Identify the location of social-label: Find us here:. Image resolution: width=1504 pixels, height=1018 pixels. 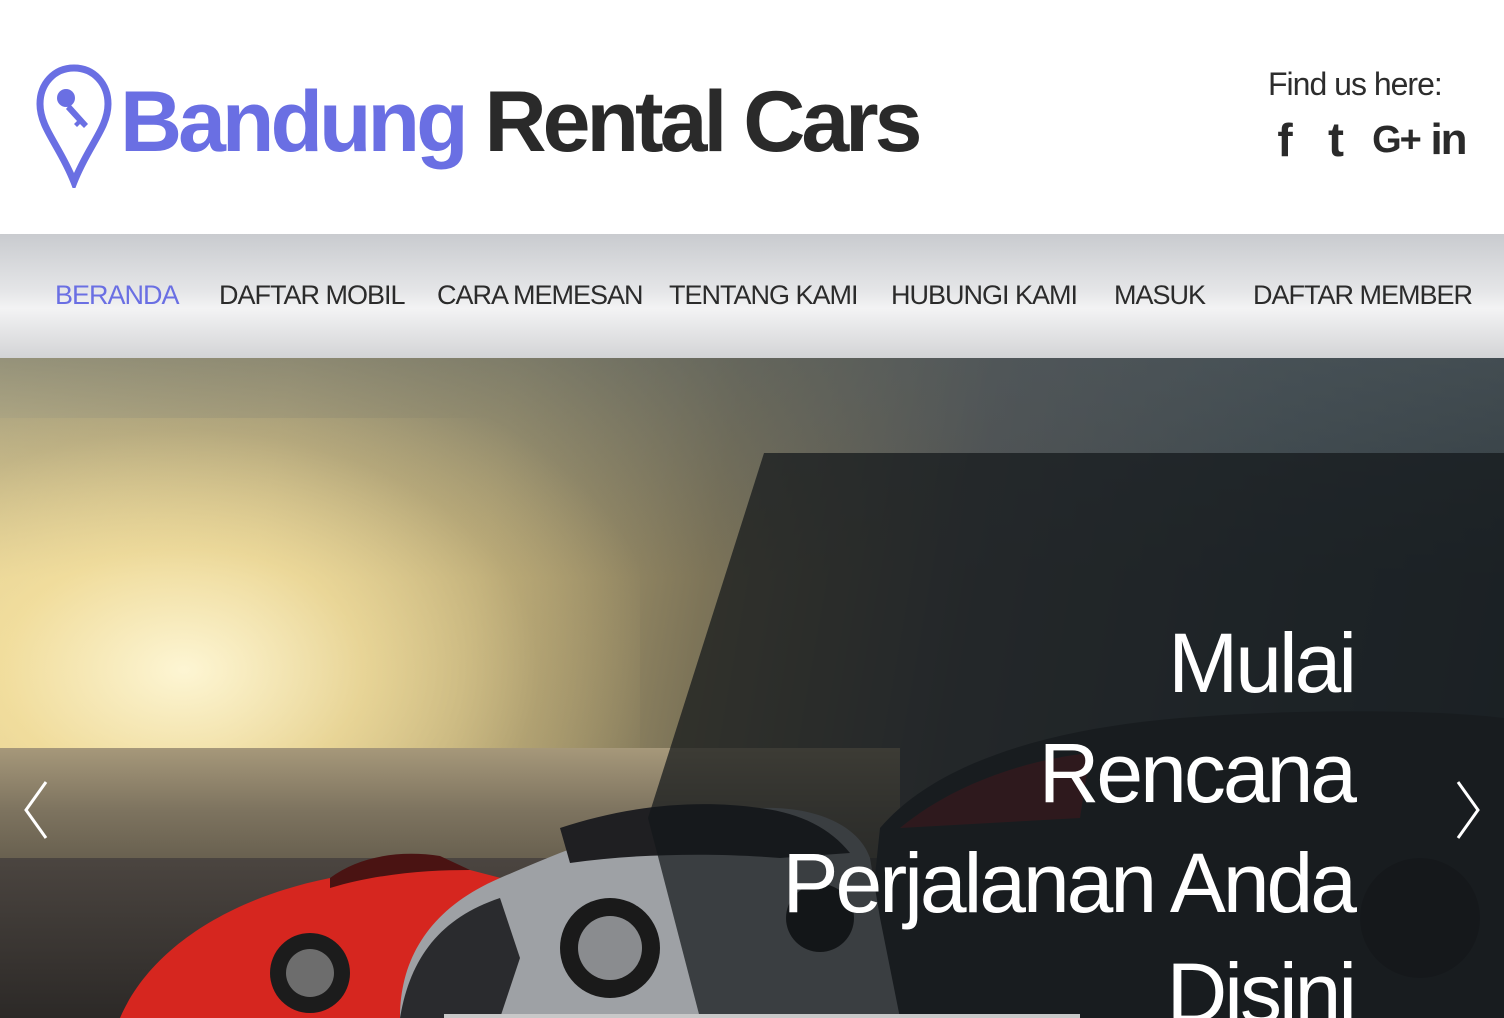
(1355, 84).